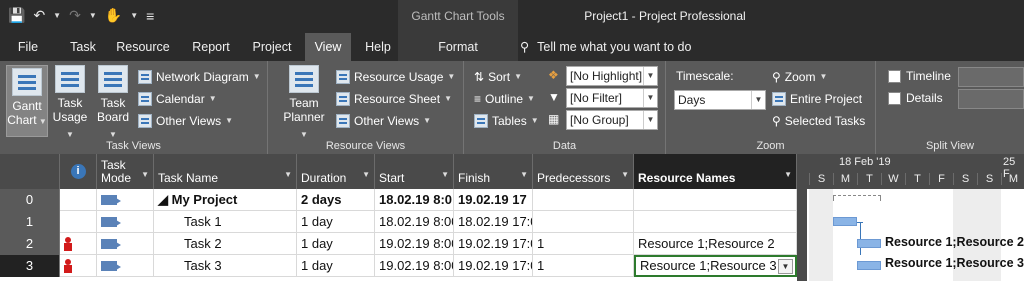  Describe the element at coordinates (336, 200) in the screenshot. I see `duration-cell: 2 days` at that location.